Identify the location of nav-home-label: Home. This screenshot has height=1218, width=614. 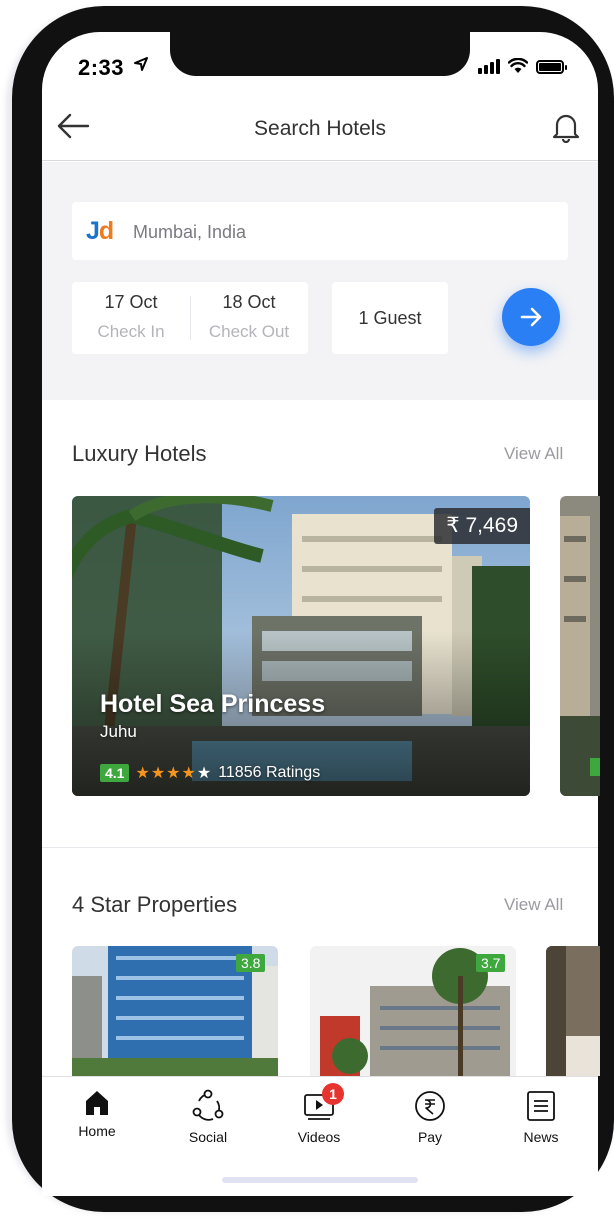
(97, 1131).